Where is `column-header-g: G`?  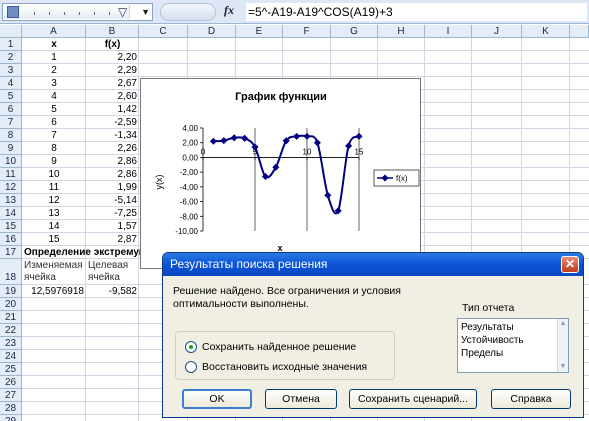 column-header-g: G is located at coordinates (354, 31).